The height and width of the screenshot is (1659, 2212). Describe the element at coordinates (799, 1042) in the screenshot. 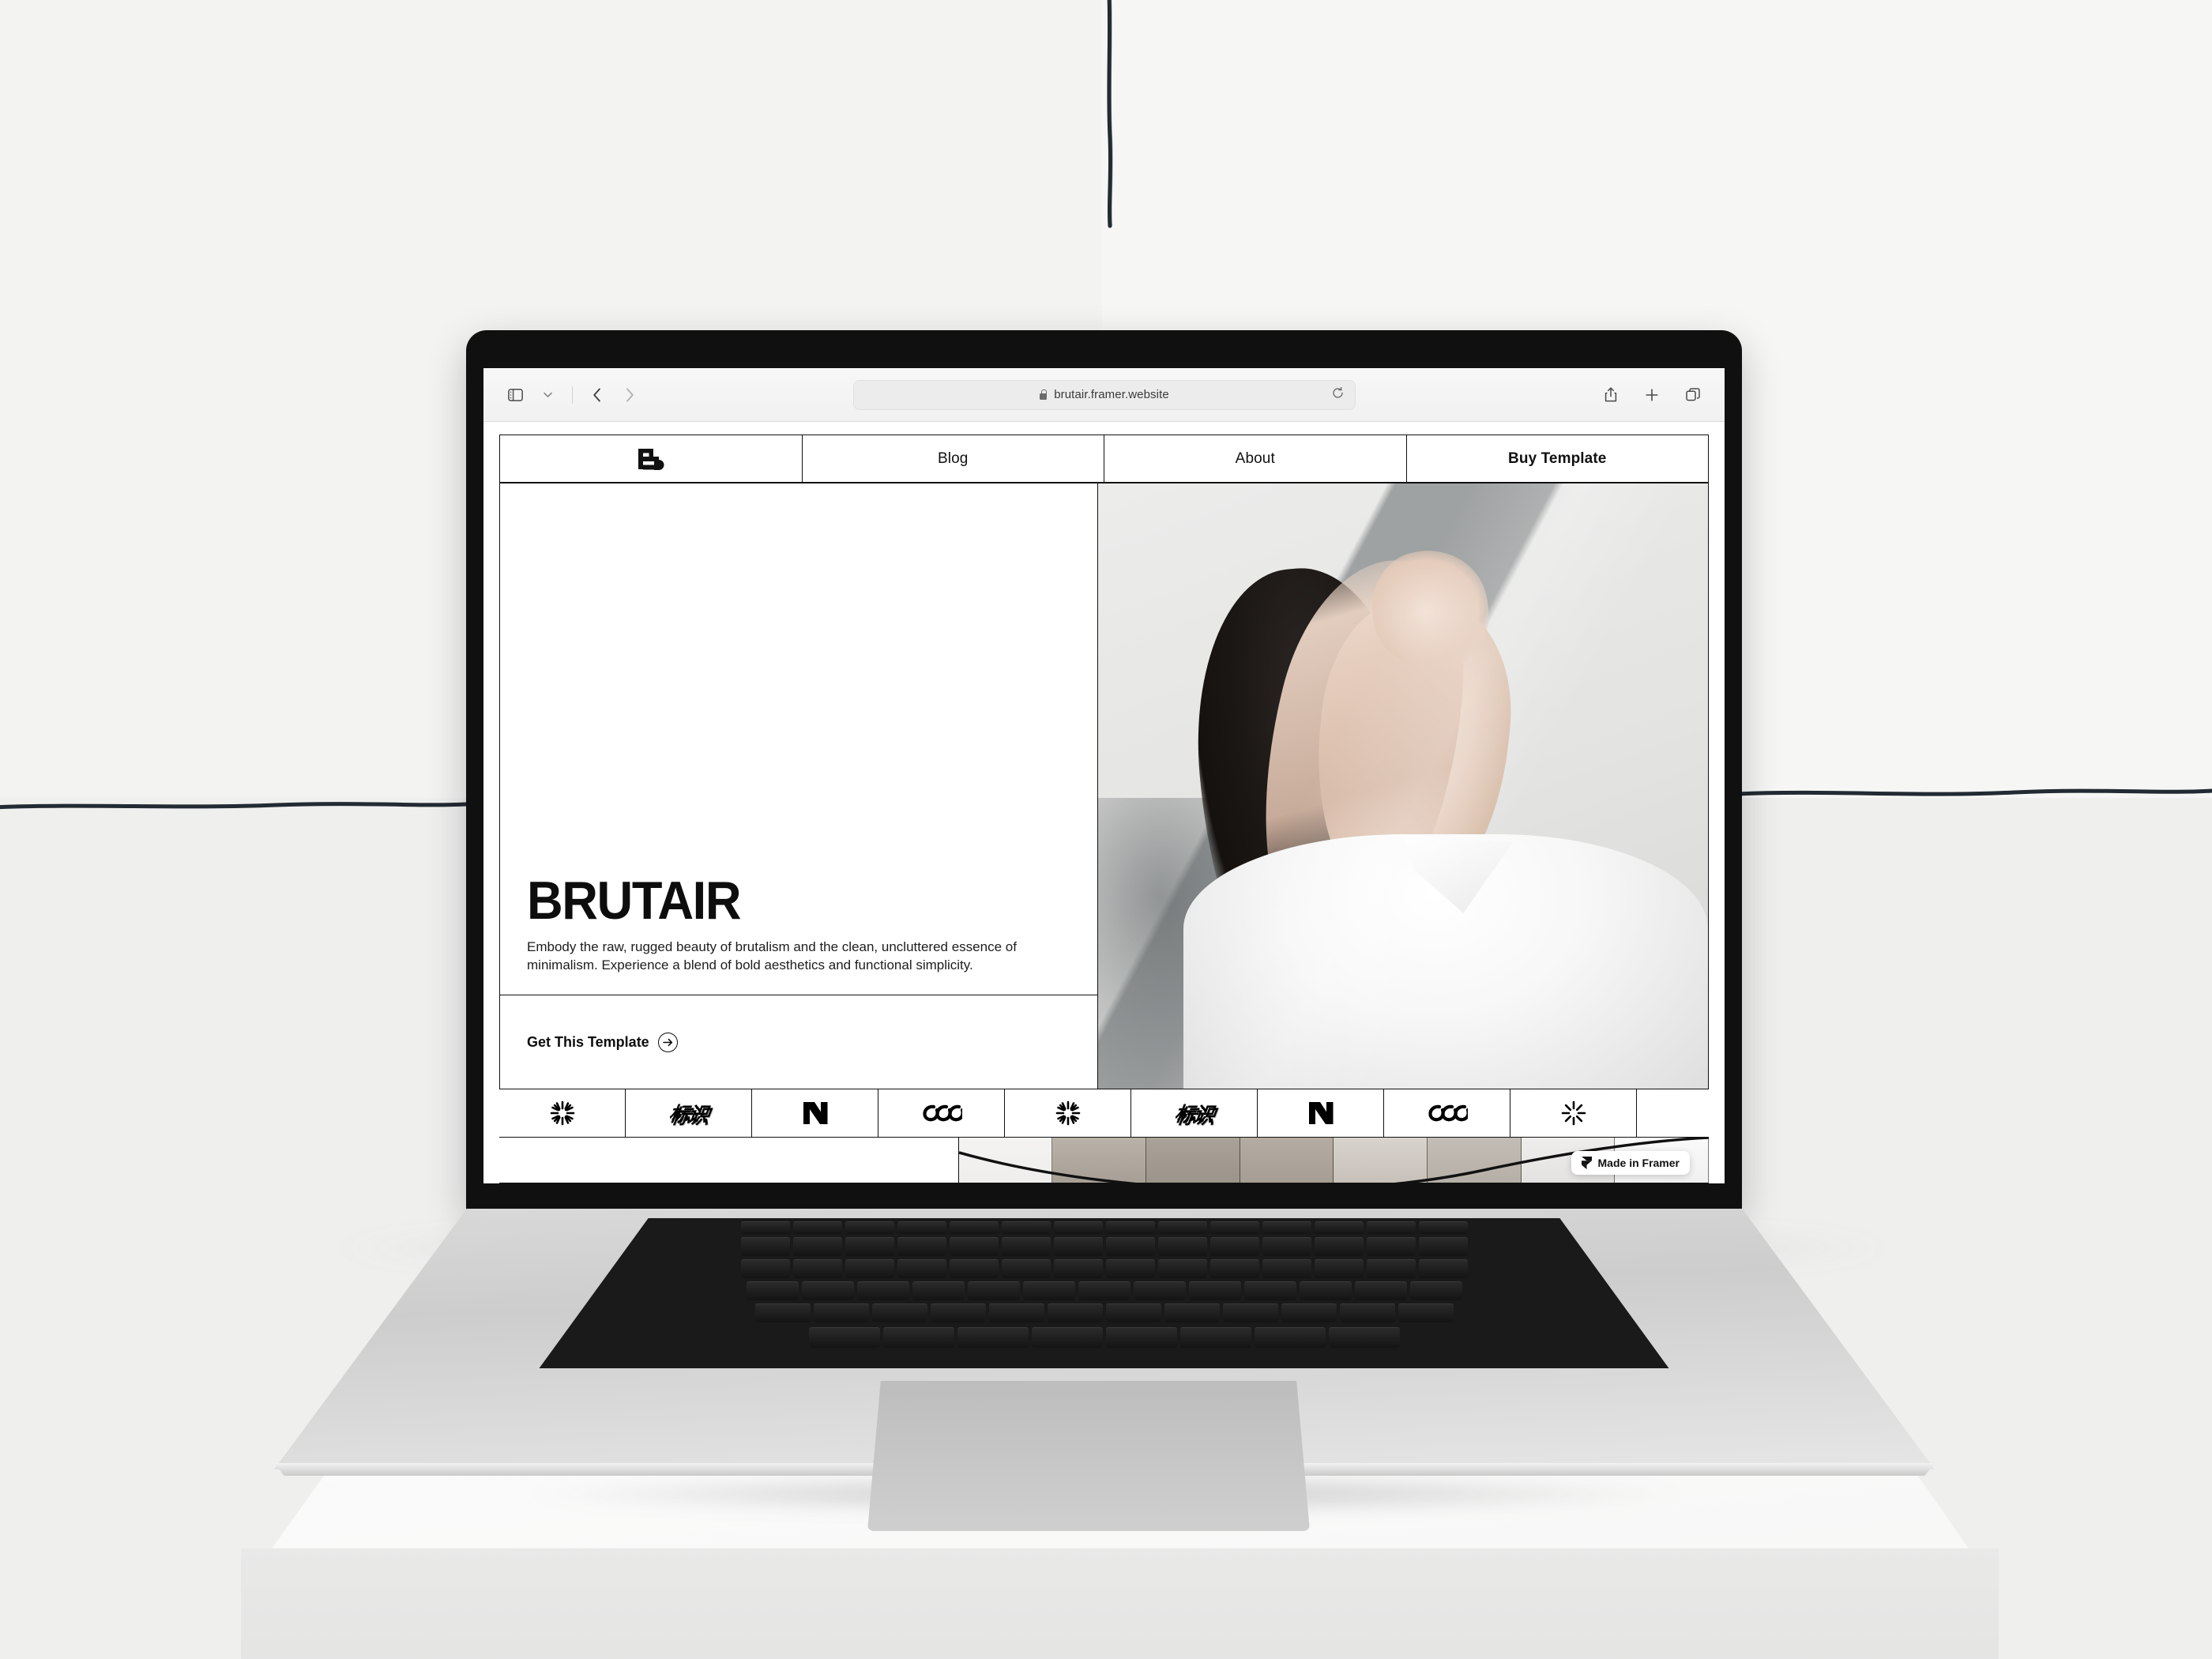

I see `hero-cta-row: Get This Template` at that location.